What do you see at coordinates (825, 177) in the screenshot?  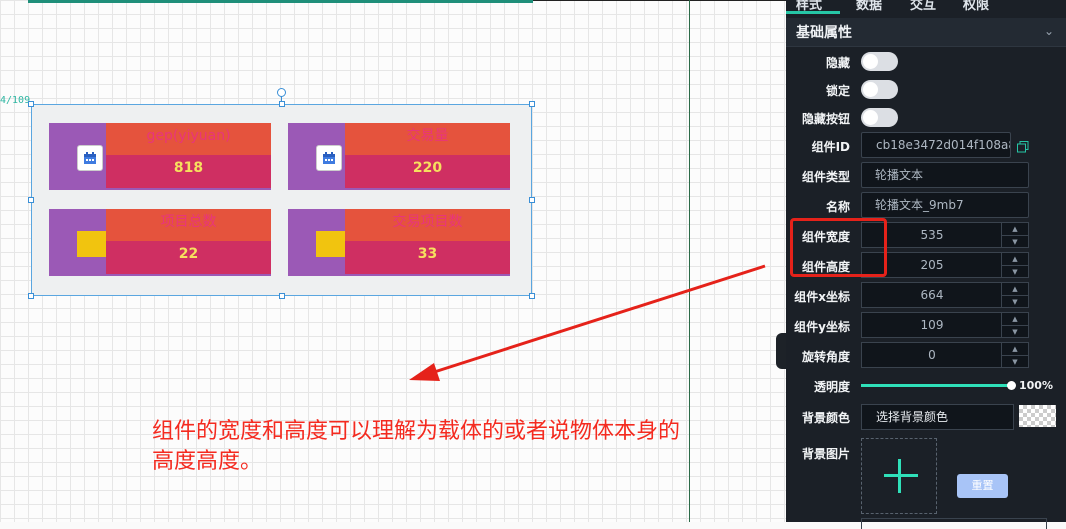 I see `component-type-label: 组件类型` at bounding box center [825, 177].